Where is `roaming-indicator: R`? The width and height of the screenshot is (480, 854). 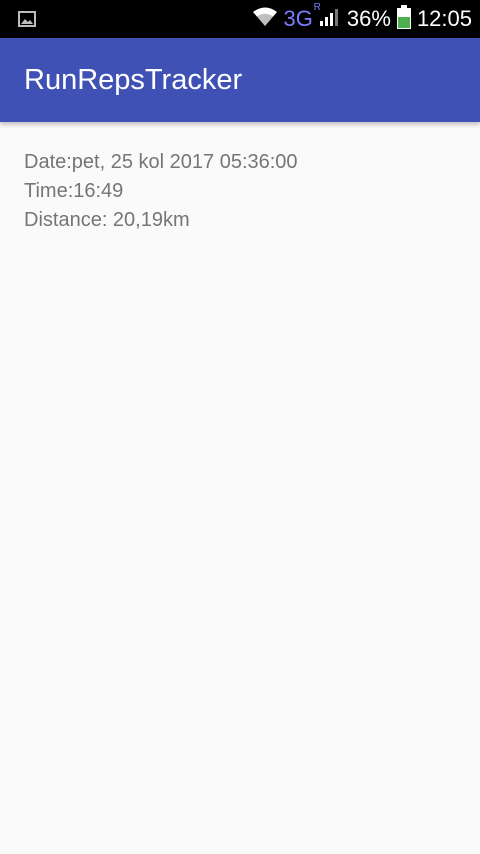 roaming-indicator: R is located at coordinates (317, 7).